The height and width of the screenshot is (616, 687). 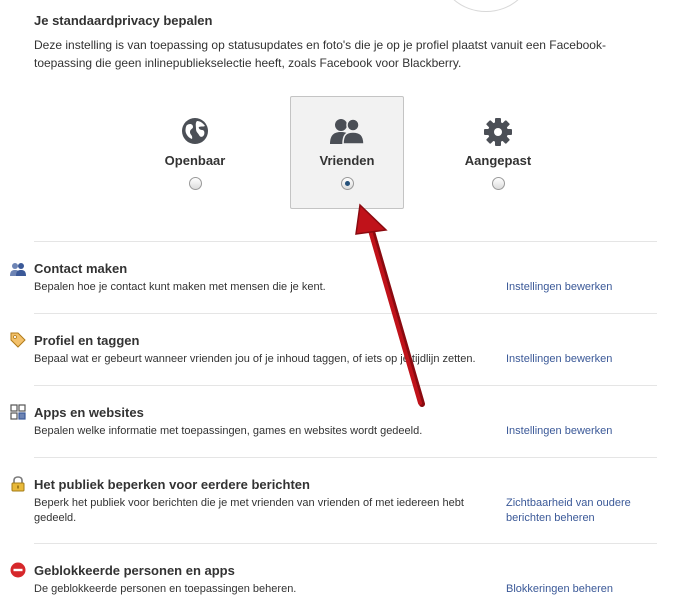 What do you see at coordinates (347, 183) in the screenshot?
I see `friends-radio` at bounding box center [347, 183].